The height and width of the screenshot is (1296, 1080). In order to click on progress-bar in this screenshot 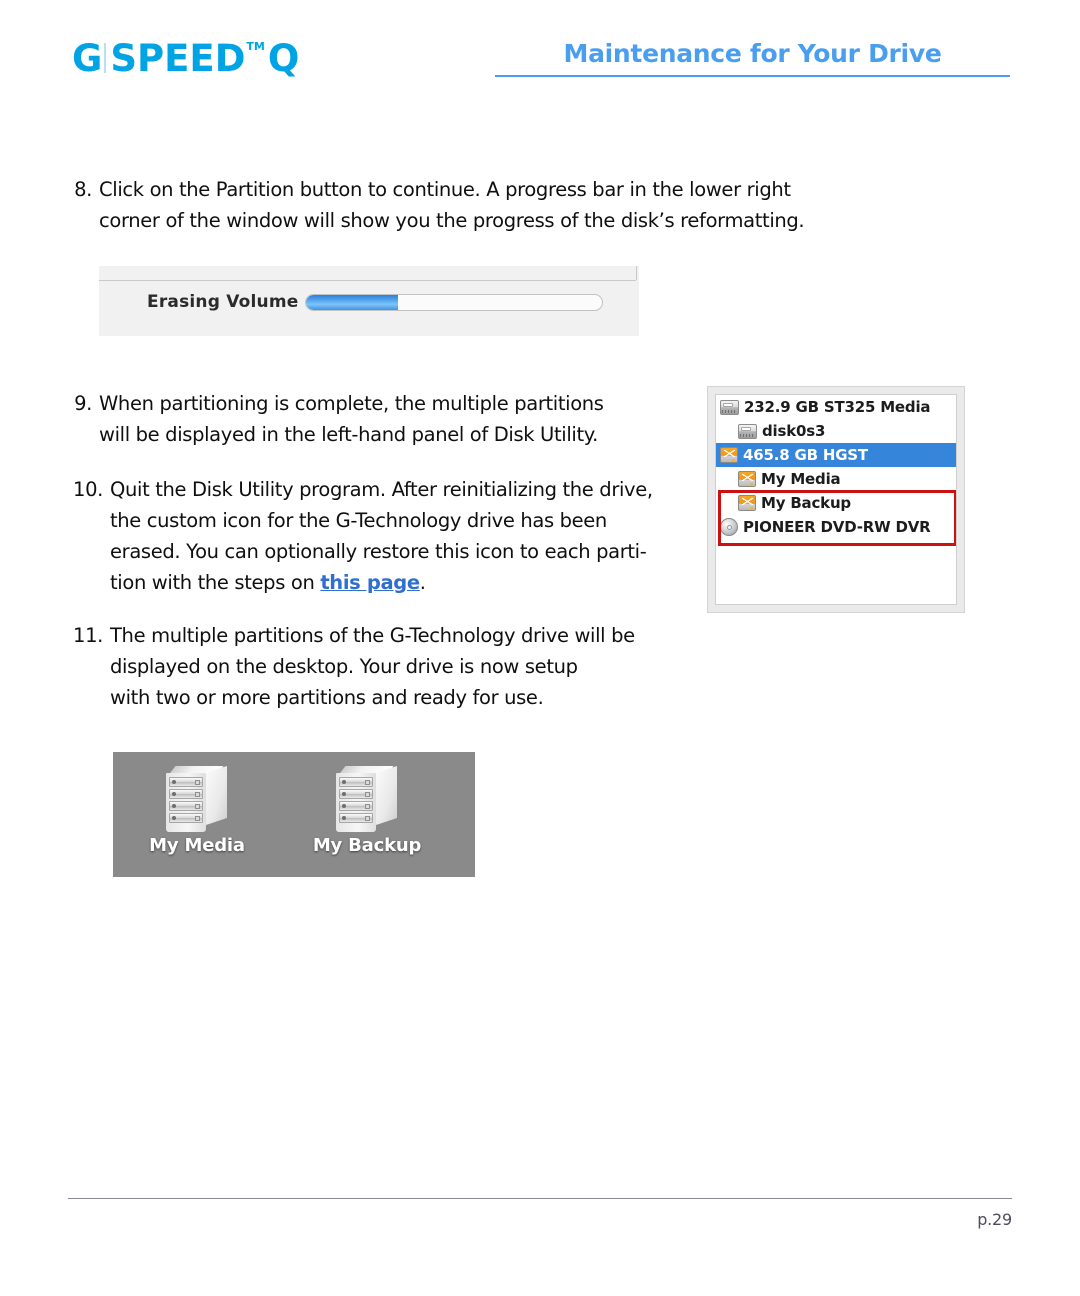, I will do `click(454, 302)`.